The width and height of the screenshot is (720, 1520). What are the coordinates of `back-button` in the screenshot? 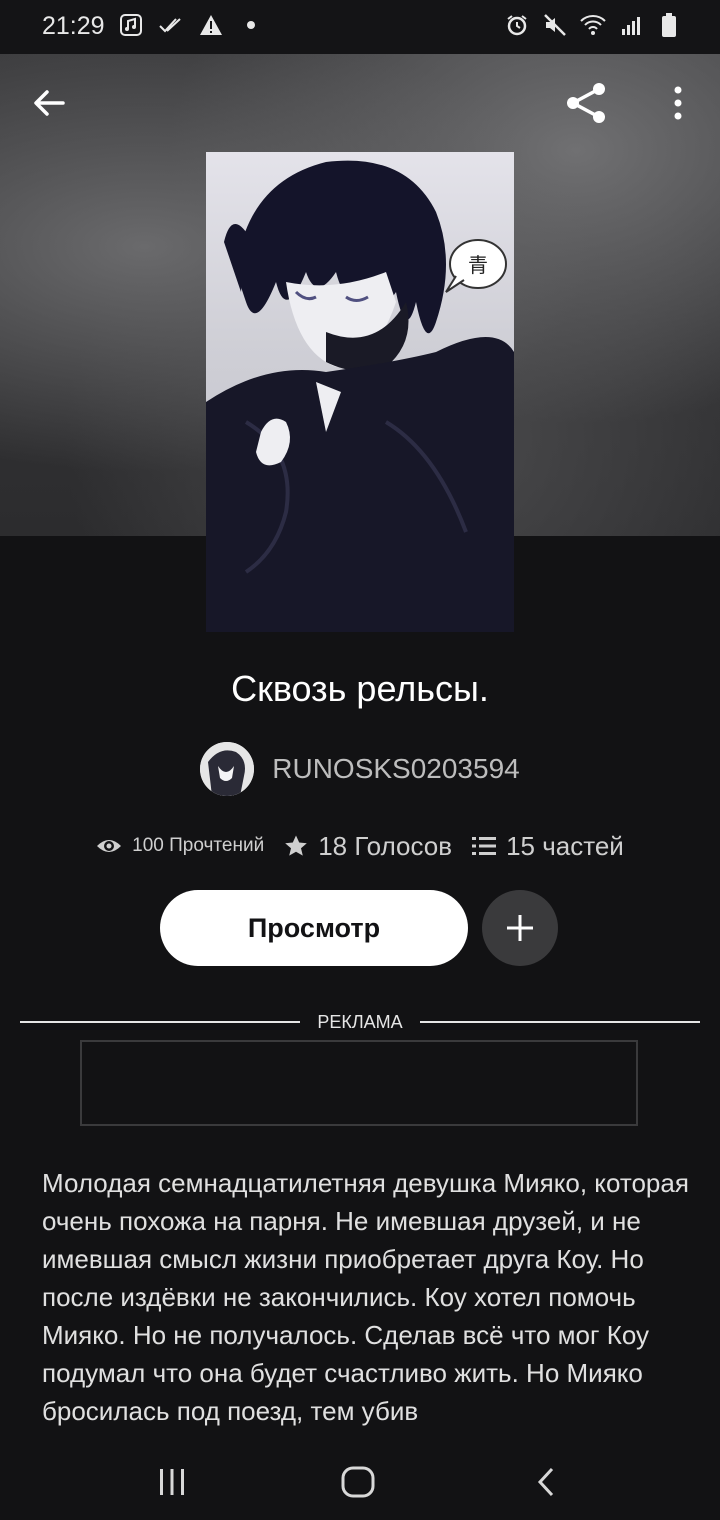 It's located at (49, 103).